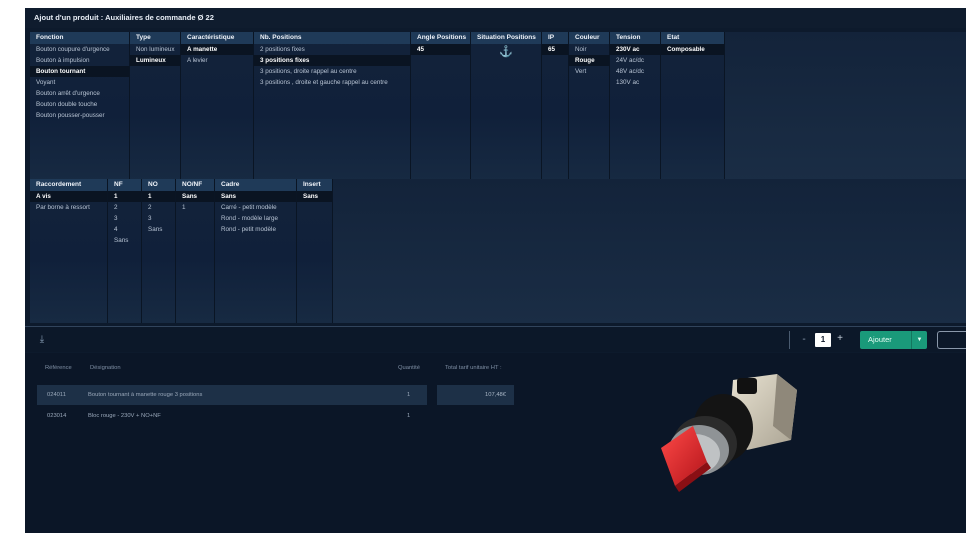  What do you see at coordinates (124, 416) in the screenshot?
I see `row-designation: Bloc rouge - 230V + NO+NF` at bounding box center [124, 416].